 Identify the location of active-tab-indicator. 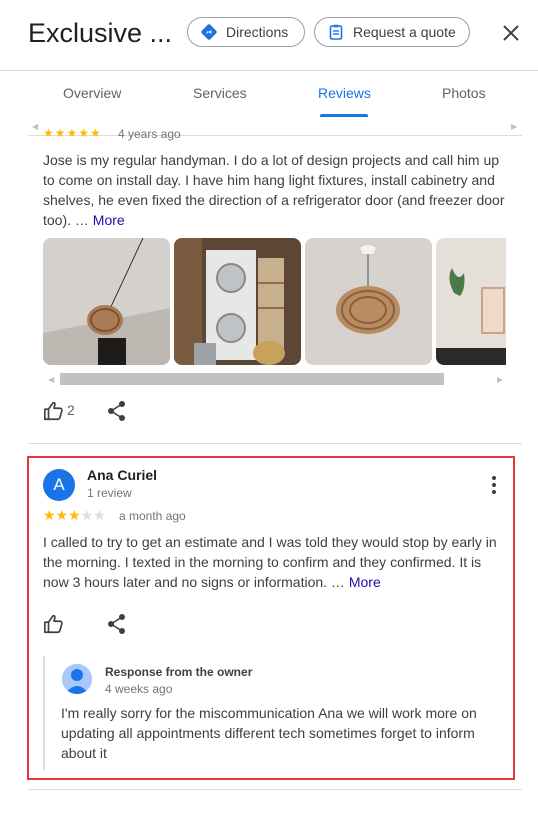
(344, 115).